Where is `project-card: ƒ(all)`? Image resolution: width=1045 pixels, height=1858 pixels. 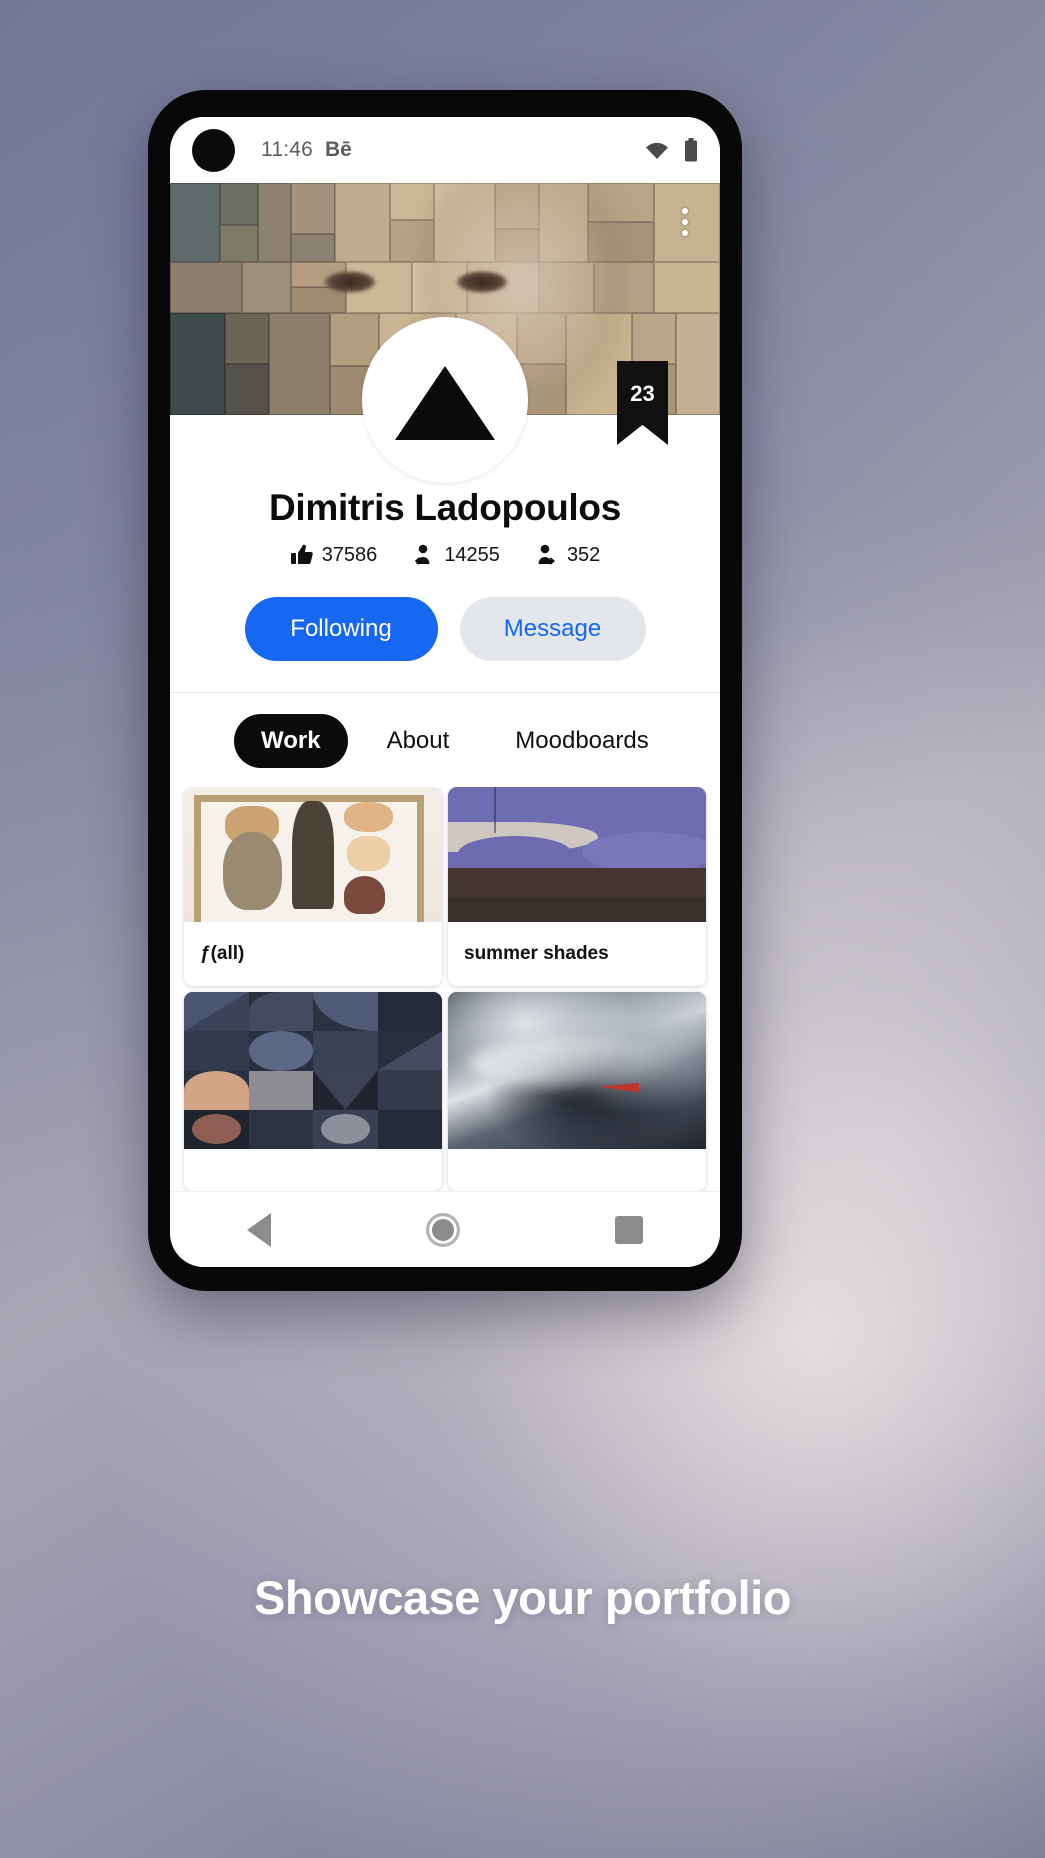 project-card: ƒ(all) is located at coordinates (313, 886).